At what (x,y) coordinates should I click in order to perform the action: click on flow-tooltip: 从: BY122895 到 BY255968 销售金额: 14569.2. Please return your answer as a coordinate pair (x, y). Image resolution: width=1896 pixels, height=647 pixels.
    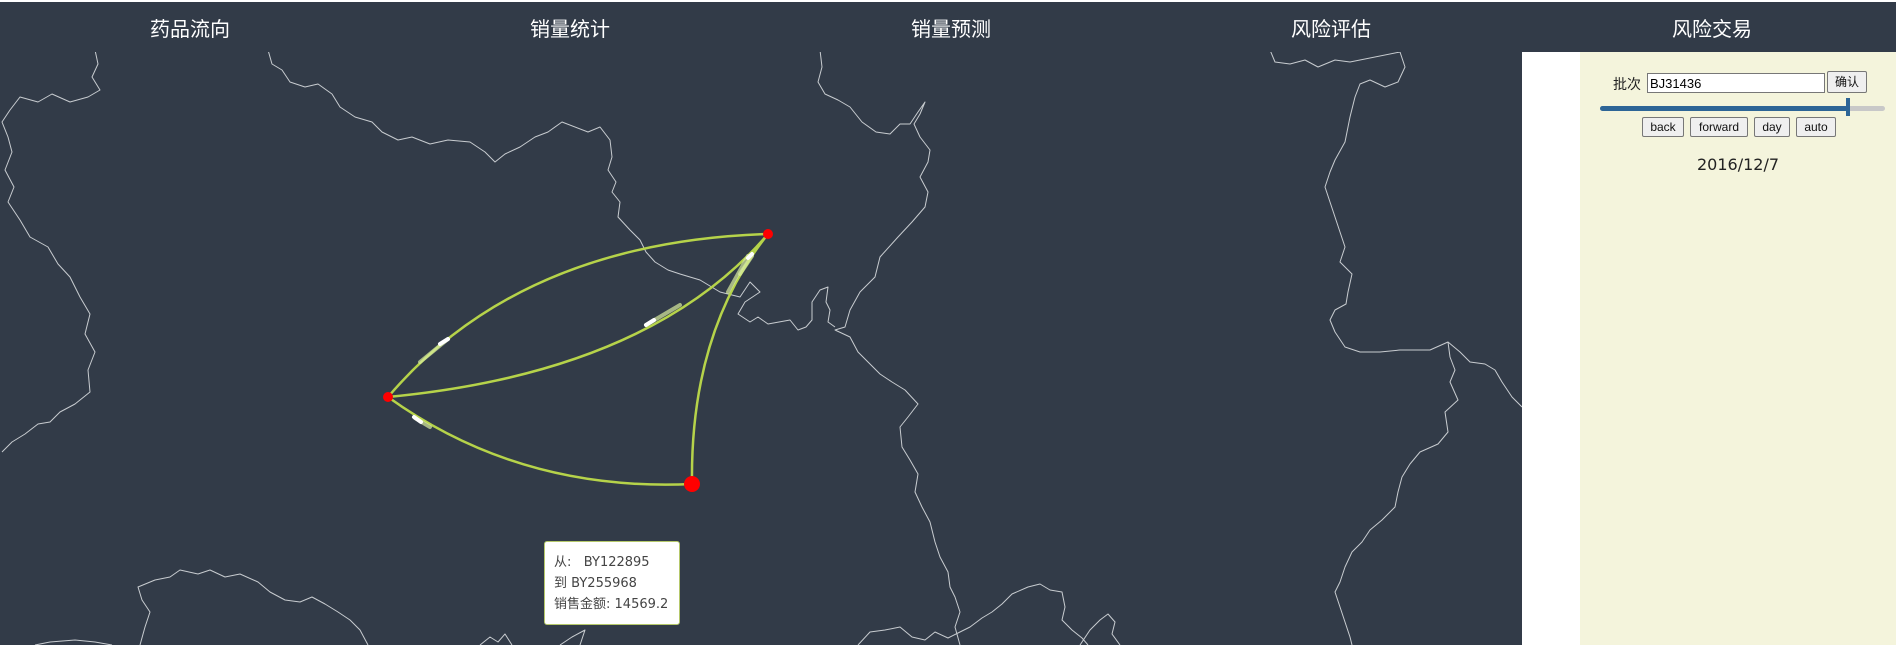
    Looking at the image, I should click on (612, 583).